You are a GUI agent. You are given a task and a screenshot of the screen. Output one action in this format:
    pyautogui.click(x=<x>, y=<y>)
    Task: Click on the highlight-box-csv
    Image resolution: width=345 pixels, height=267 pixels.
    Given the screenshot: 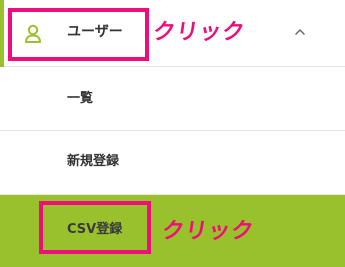 What is the action you would take?
    pyautogui.click(x=95, y=227)
    